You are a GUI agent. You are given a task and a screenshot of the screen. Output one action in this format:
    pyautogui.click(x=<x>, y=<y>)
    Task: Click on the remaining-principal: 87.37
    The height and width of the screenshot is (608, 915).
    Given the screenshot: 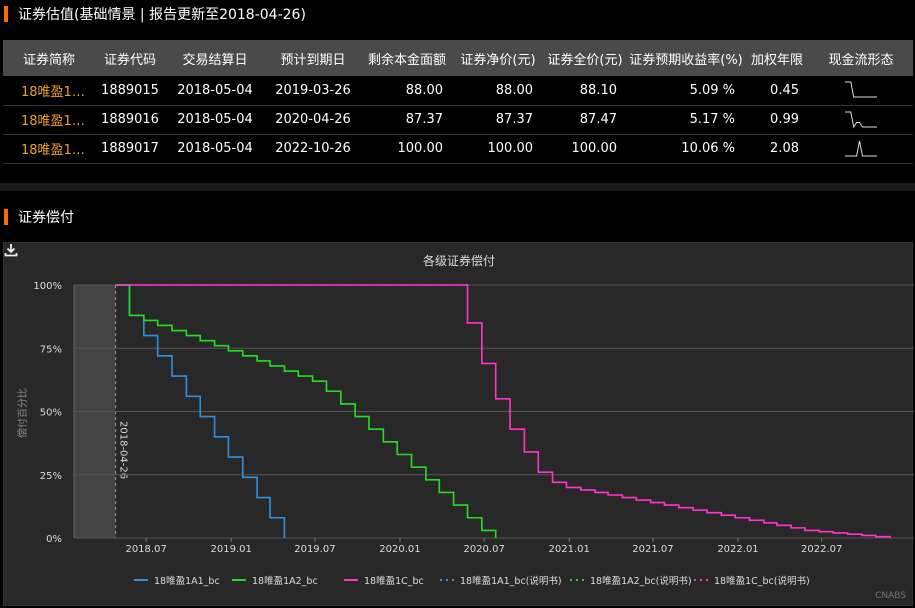 What is the action you would take?
    pyautogui.click(x=424, y=119)
    